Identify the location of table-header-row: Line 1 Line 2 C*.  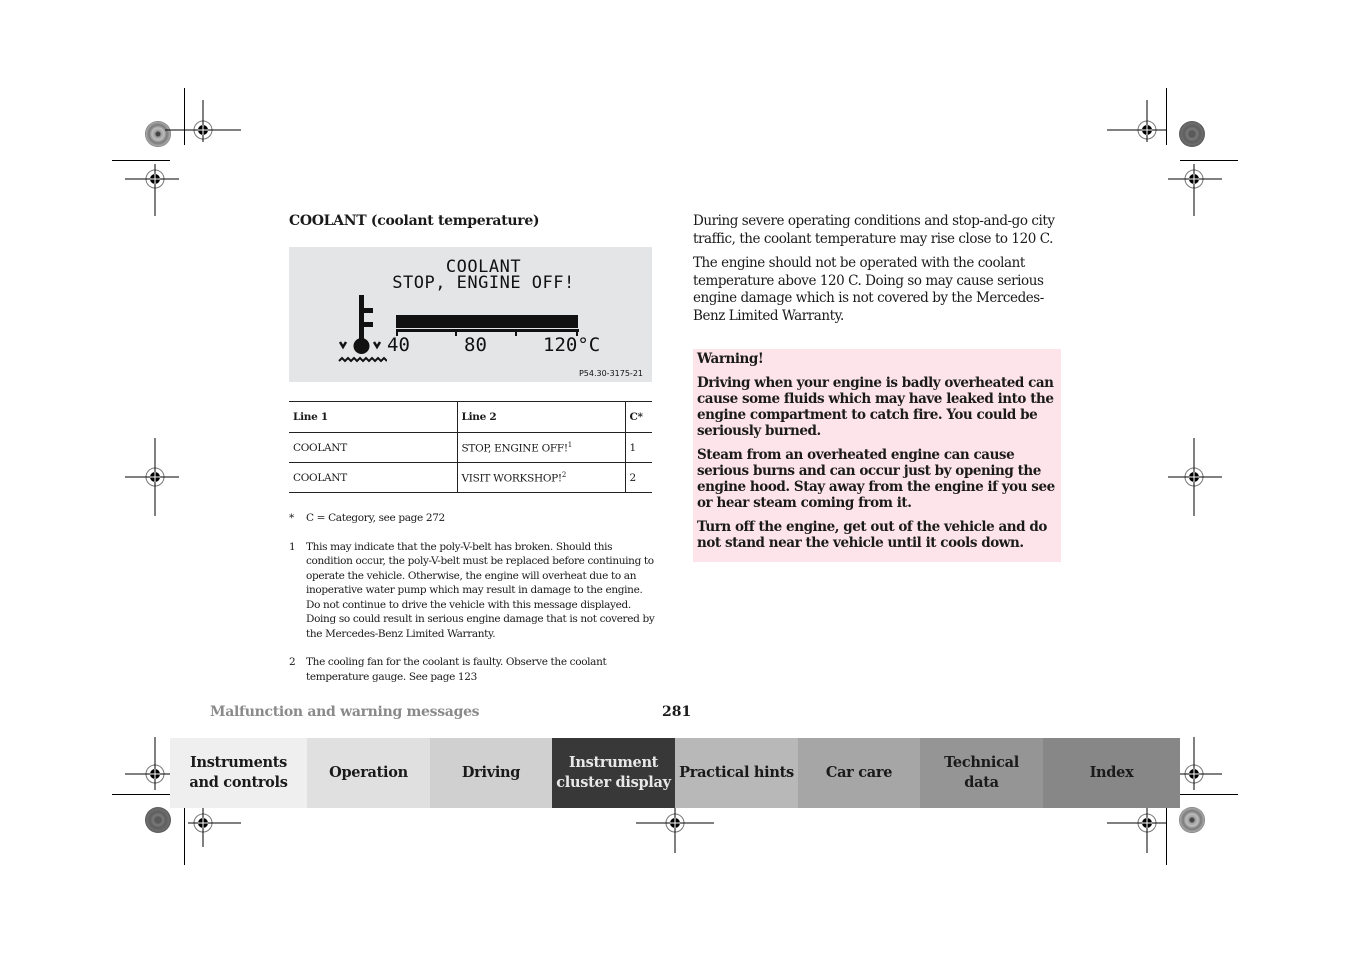
(470, 417).